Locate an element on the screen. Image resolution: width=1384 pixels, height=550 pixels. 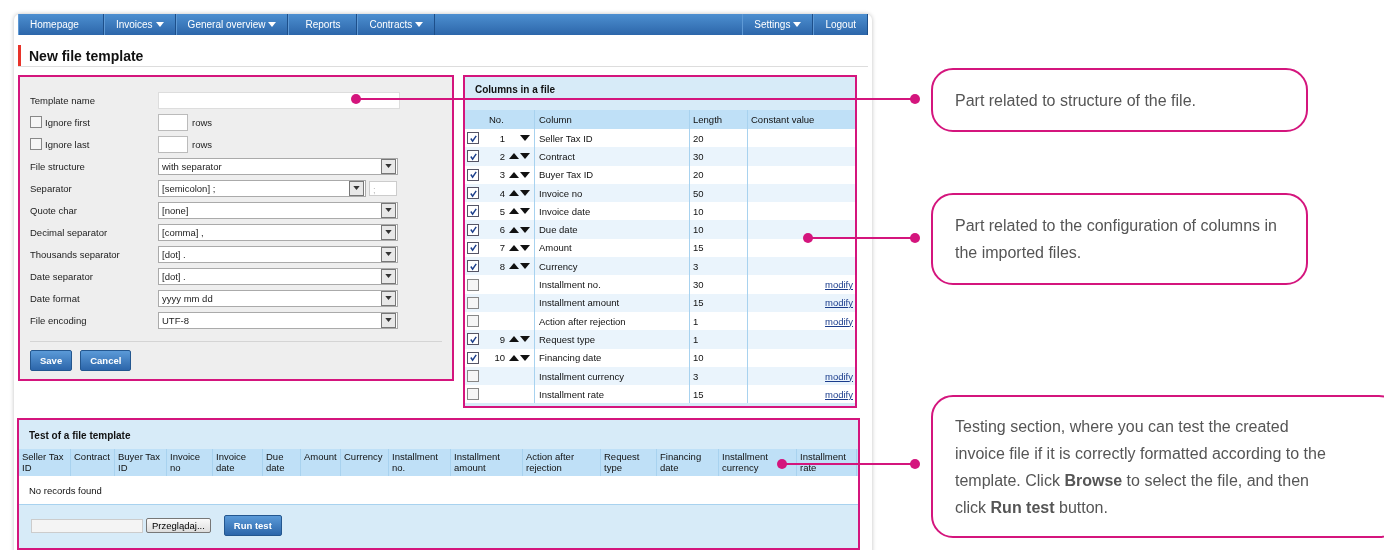
panel-title: Columns in a file is located at coordinates (515, 89).